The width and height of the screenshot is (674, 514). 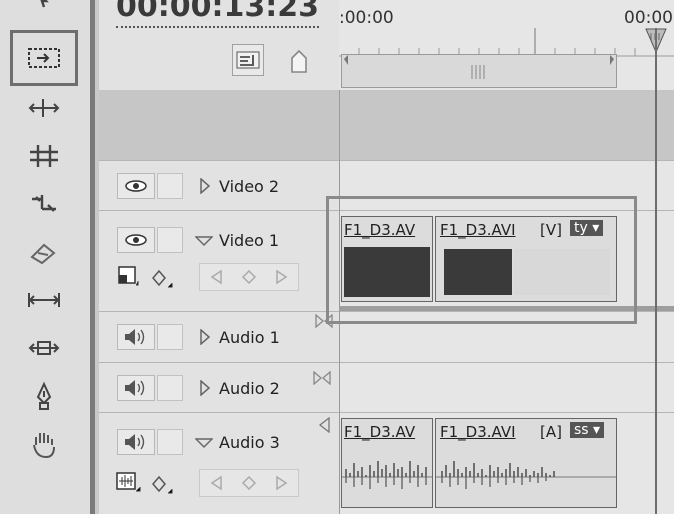 I want to click on slide-tool, so click(x=44, y=300).